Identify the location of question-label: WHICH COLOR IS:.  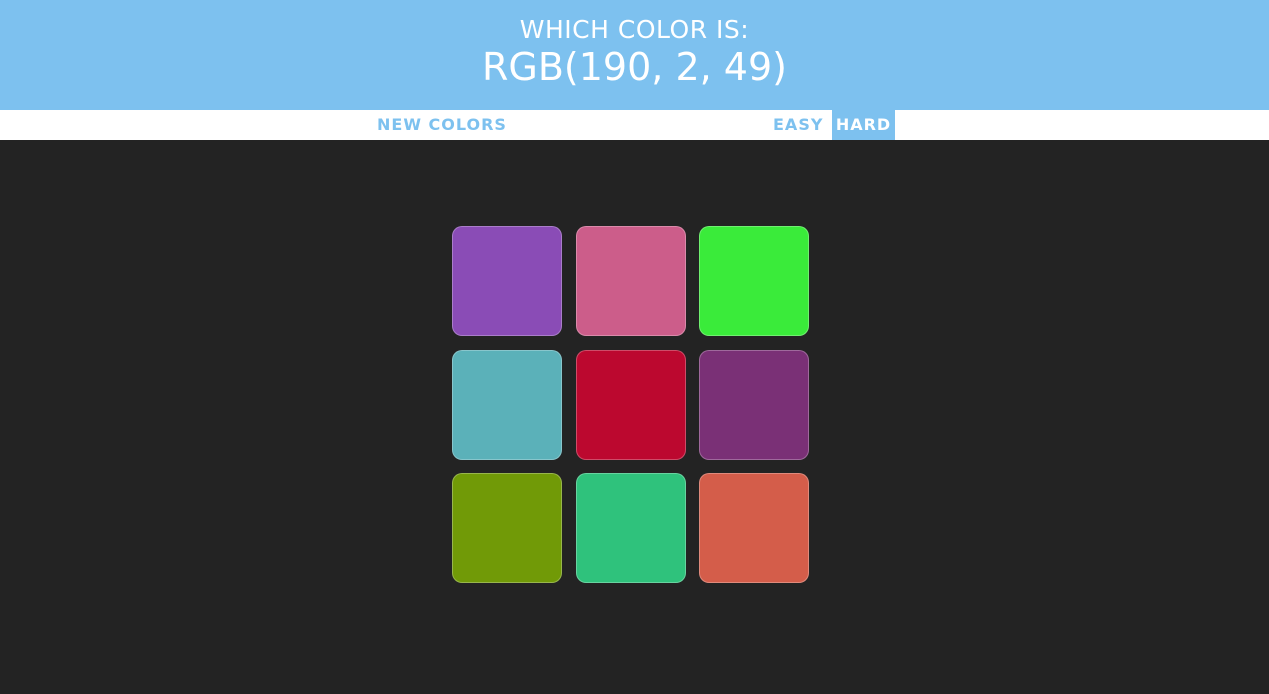
(634, 29).